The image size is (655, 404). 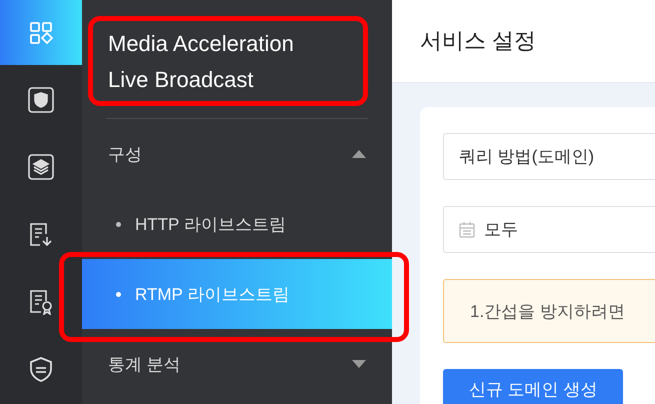 I want to click on layers-icon, so click(x=41, y=167).